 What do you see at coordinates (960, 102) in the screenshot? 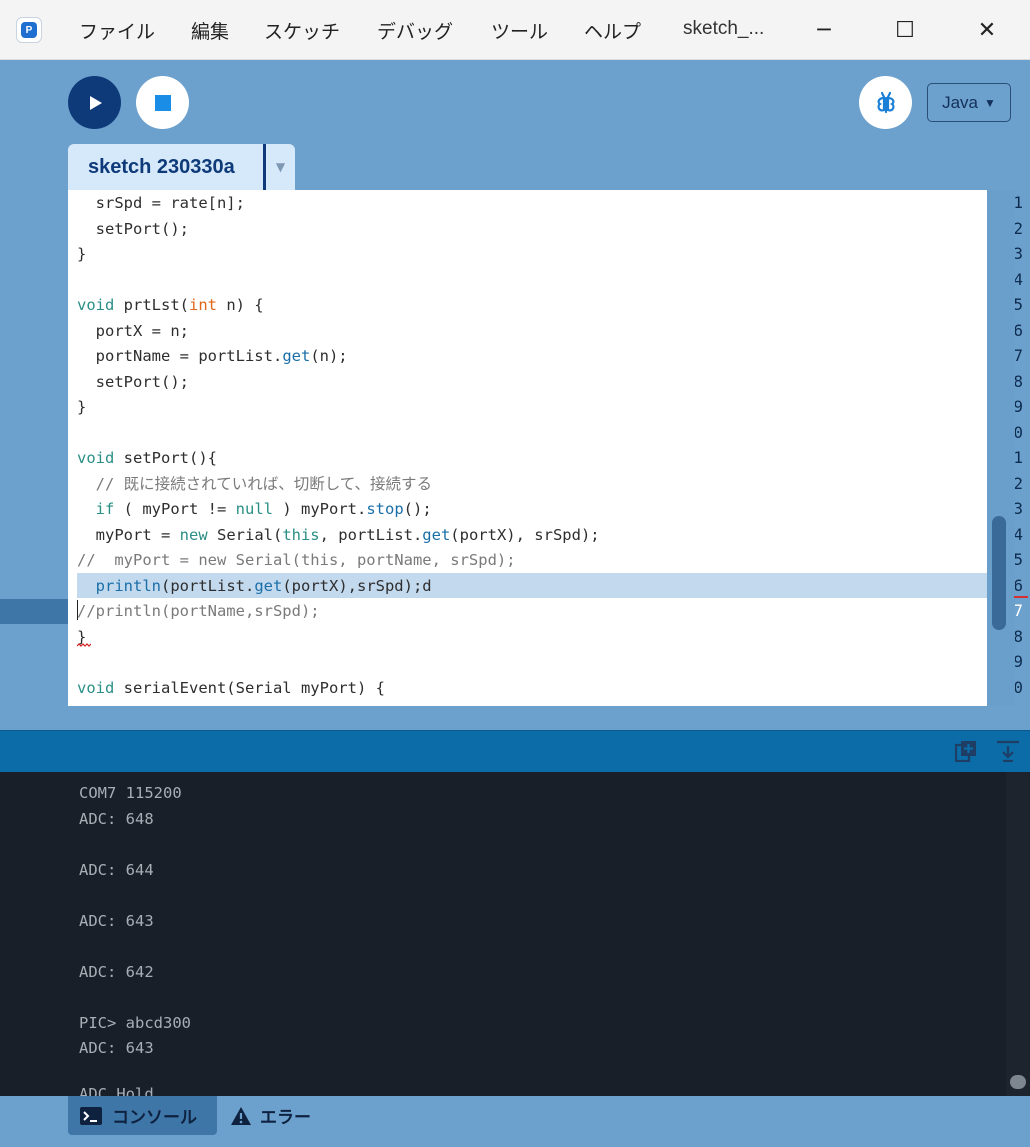
I see `mode-label: Java` at bounding box center [960, 102].